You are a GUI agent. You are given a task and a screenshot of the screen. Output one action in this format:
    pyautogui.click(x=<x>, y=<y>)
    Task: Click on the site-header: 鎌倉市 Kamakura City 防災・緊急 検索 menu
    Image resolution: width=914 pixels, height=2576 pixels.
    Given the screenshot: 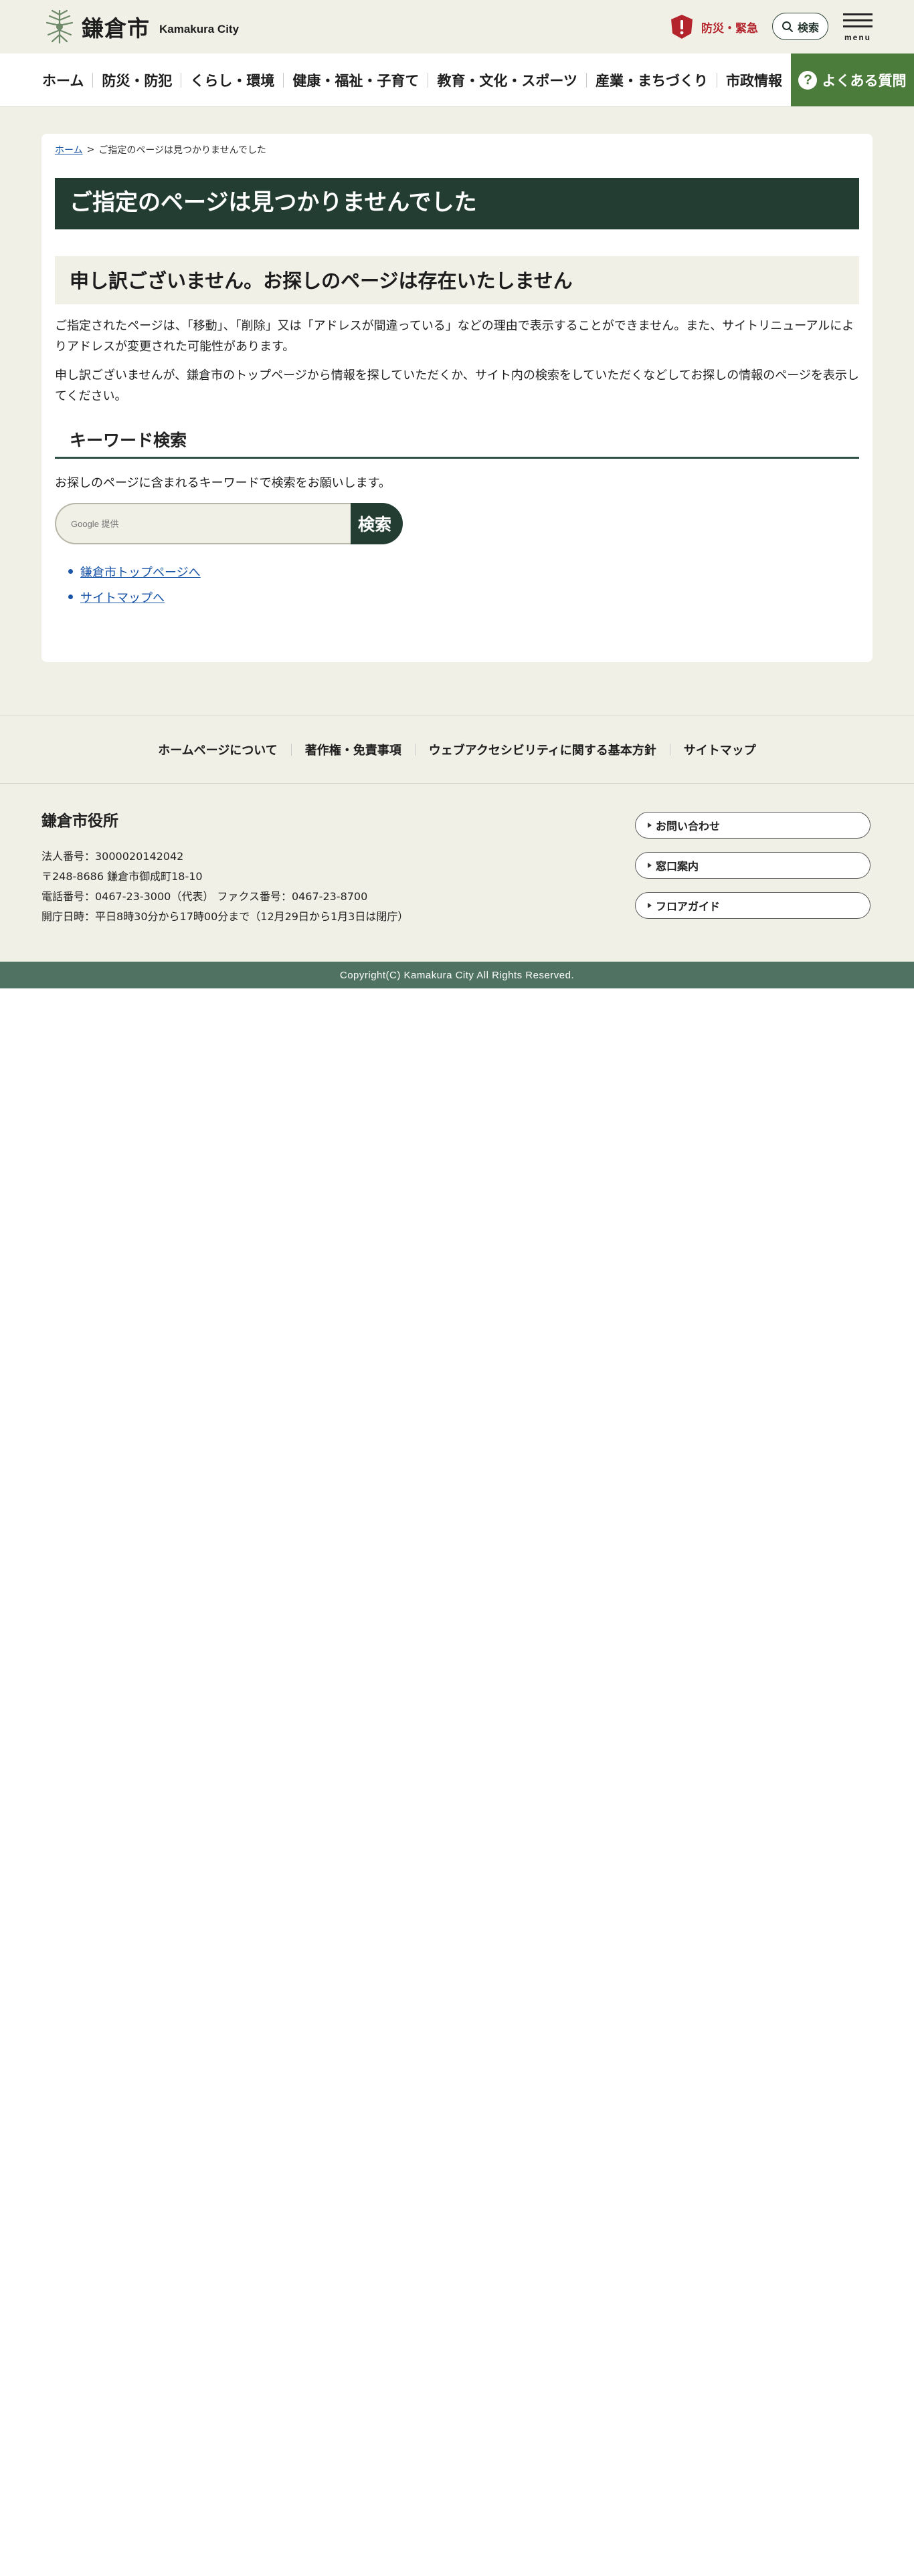 What is the action you would take?
    pyautogui.click(x=457, y=27)
    